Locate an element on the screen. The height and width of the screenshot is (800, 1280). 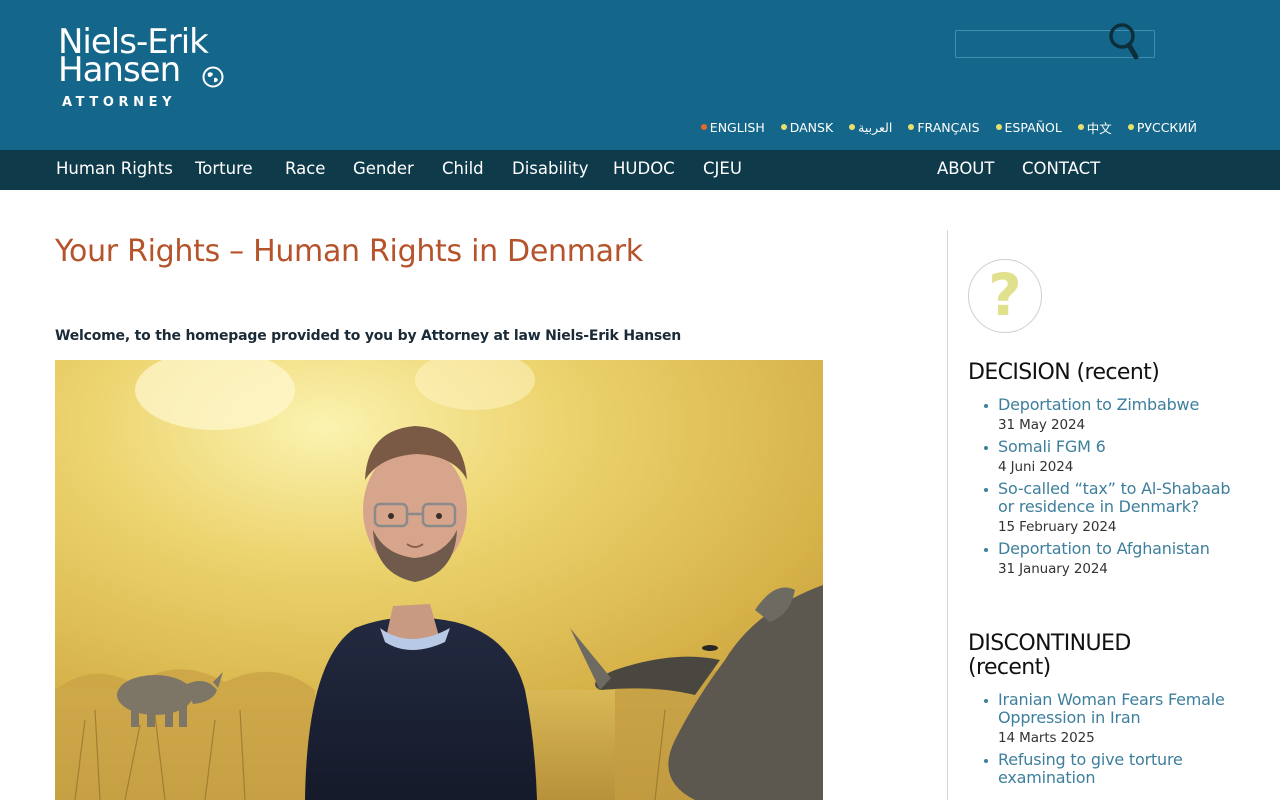
case-date: 31 May 2024 is located at coordinates (1041, 425).